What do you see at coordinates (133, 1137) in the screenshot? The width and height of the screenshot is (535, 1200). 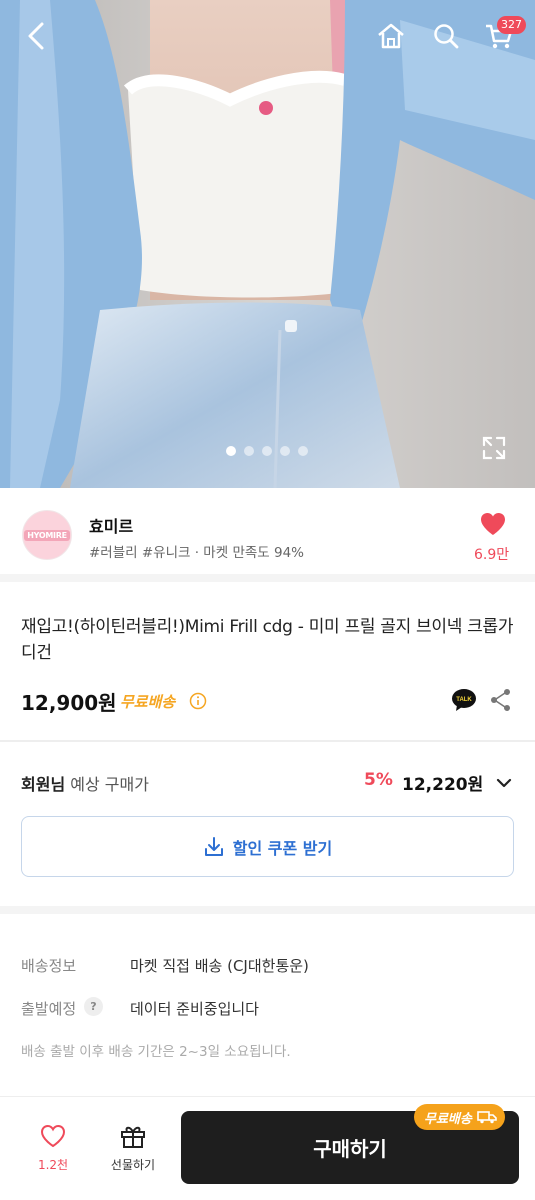 I see `gift-icon` at bounding box center [133, 1137].